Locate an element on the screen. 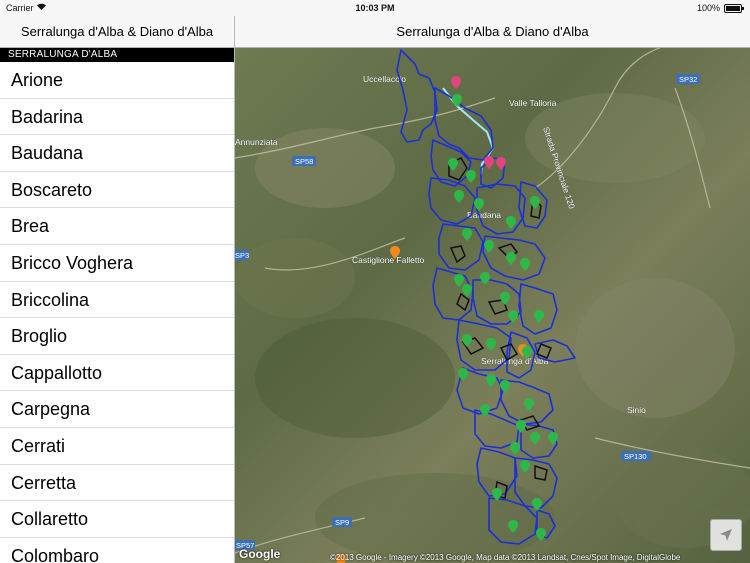 The height and width of the screenshot is (563, 750). google-logo: Google is located at coordinates (260, 554).